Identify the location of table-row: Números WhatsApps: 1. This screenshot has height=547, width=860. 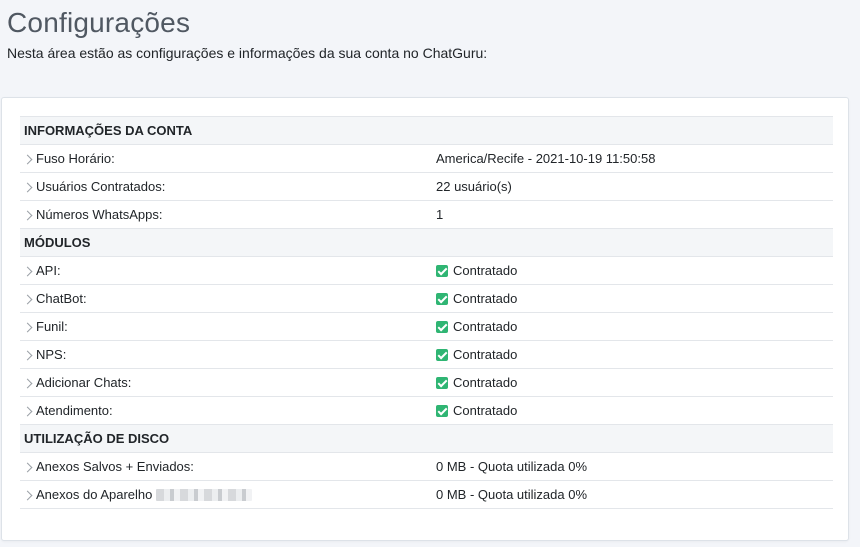
(426, 214).